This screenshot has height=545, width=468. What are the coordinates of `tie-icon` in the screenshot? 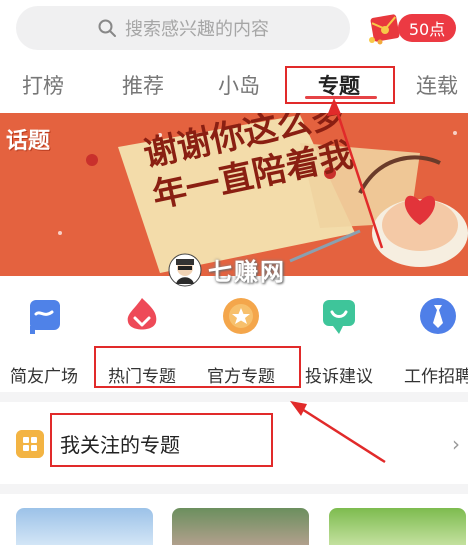 It's located at (438, 316).